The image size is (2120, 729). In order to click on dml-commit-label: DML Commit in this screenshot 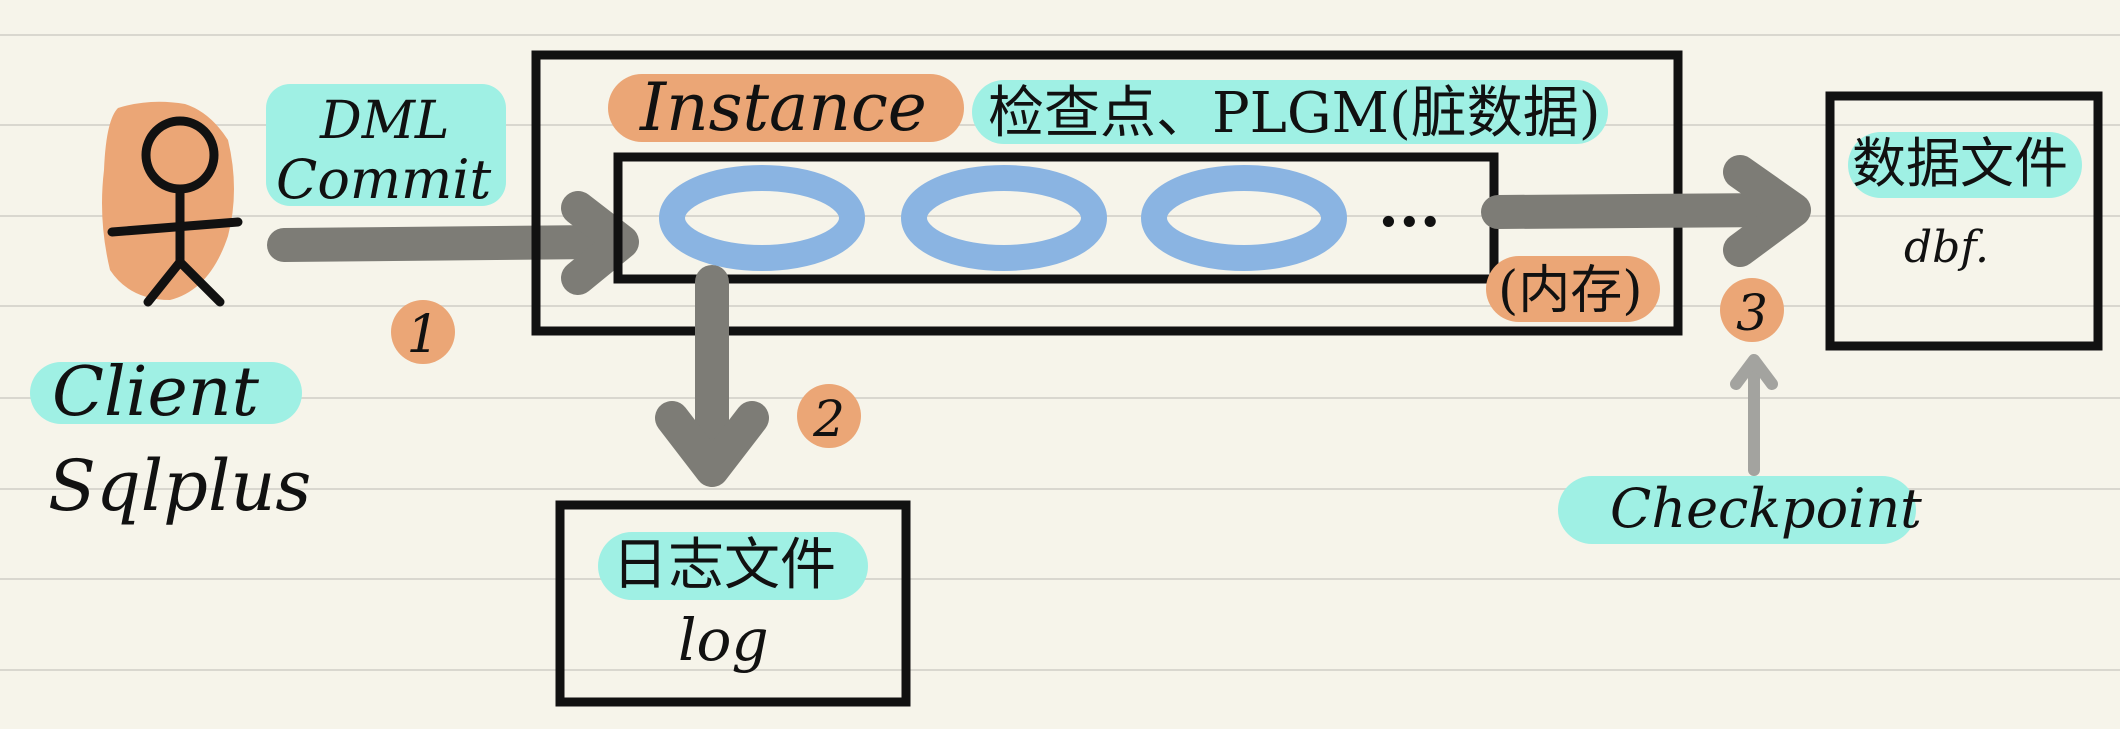, I will do `click(386, 147)`.